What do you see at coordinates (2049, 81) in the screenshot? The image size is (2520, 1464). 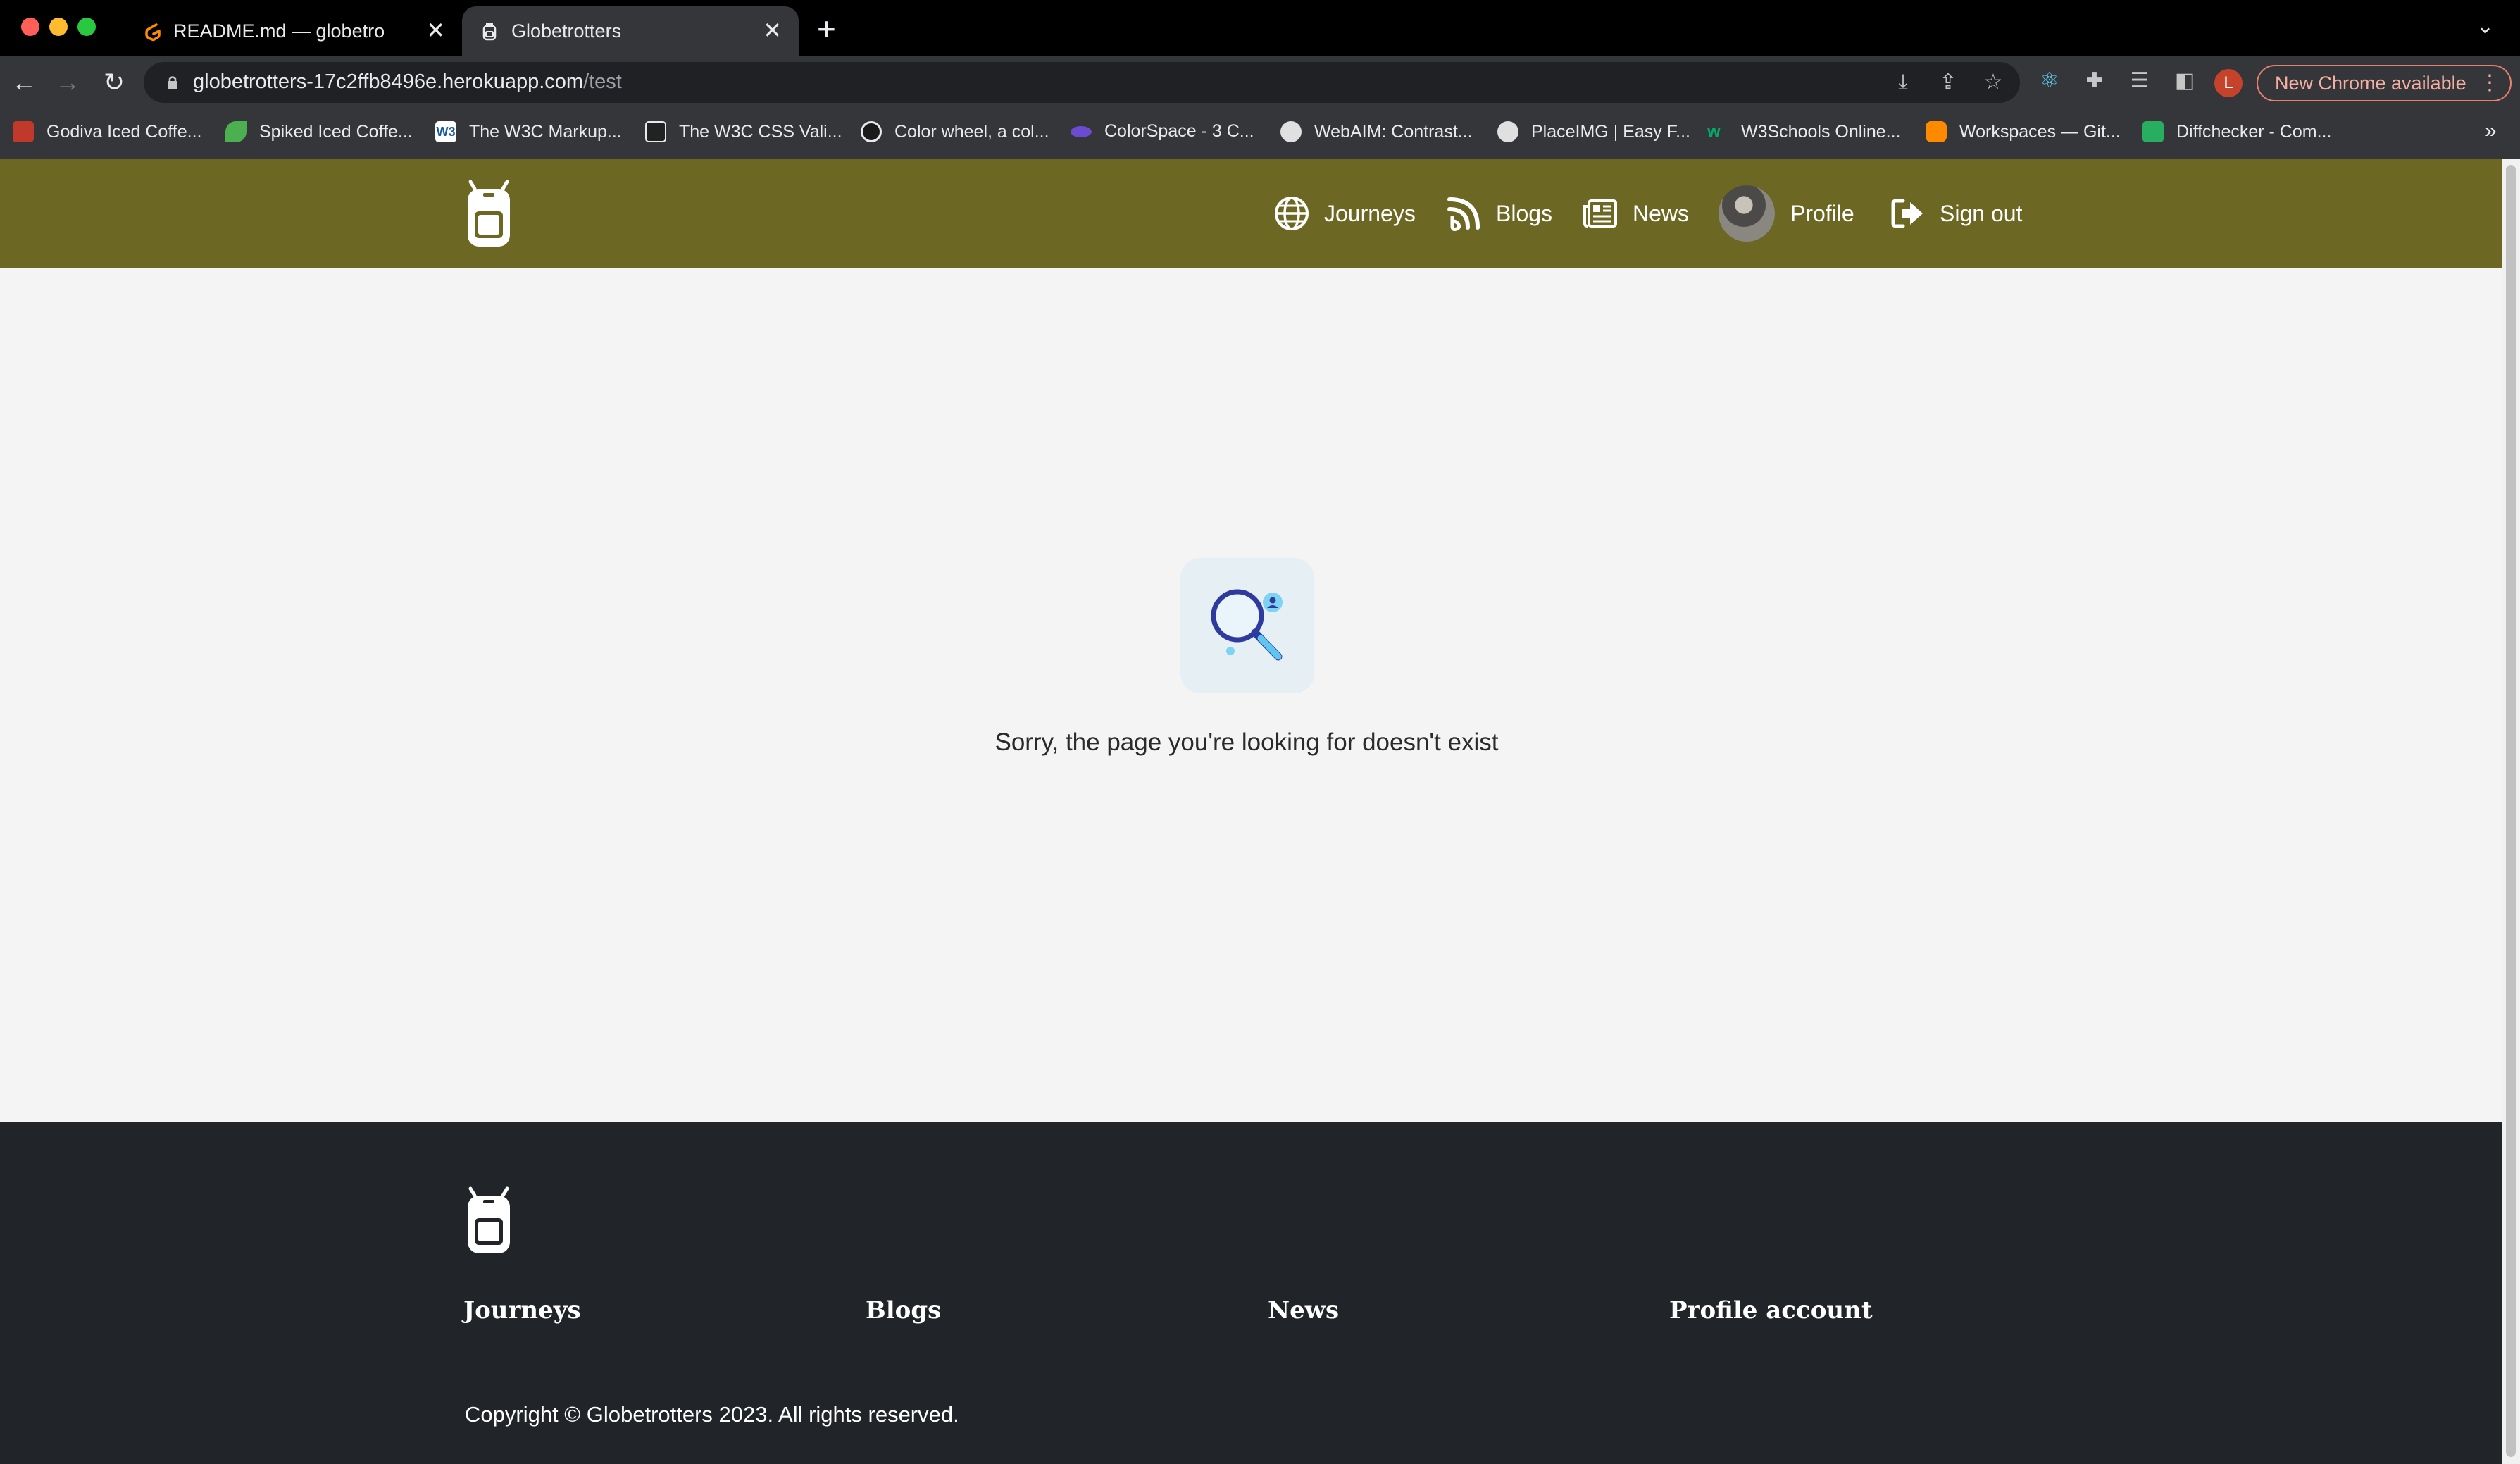 I see `react-devtools-icon: ⚛` at bounding box center [2049, 81].